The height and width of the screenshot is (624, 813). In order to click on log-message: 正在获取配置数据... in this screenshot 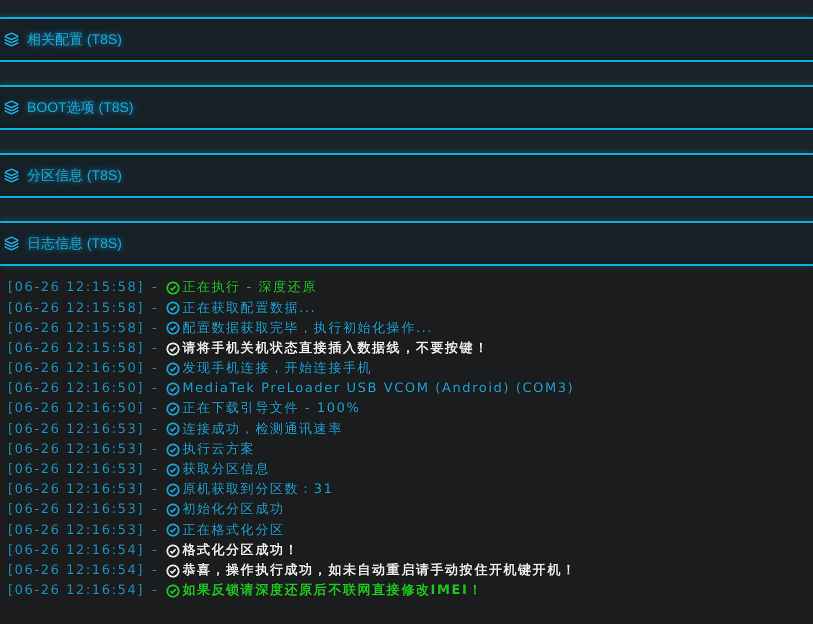, I will do `click(249, 309)`.